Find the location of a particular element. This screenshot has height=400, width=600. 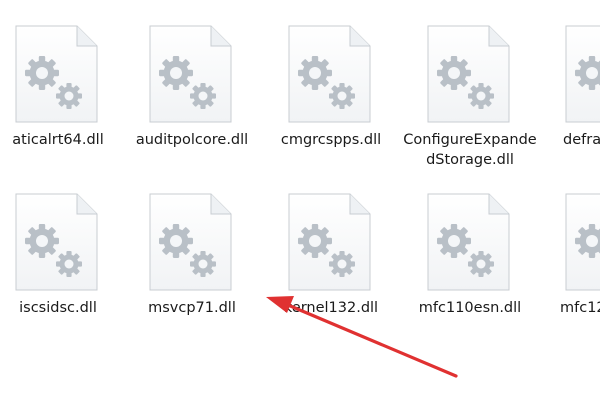

file-item-configureexpandedstorage: ConfigureExpandedStorage.dll is located at coordinates (470, 103).